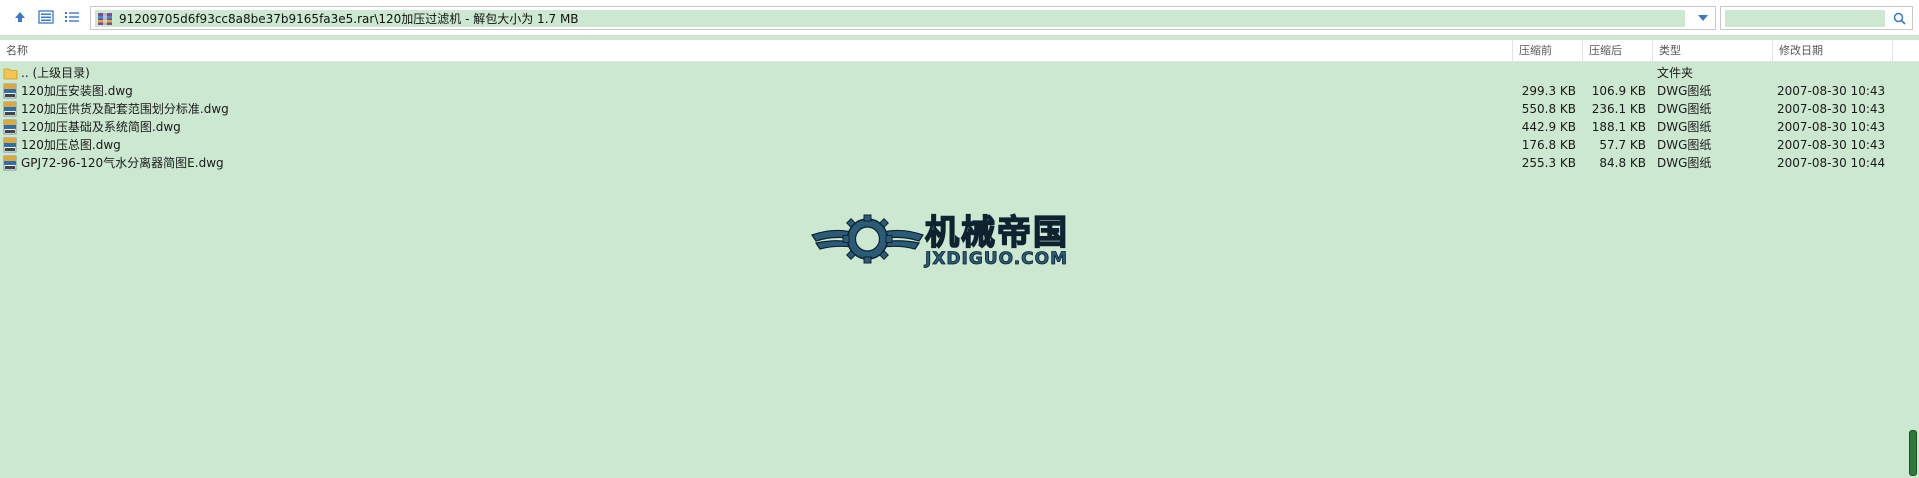 The image size is (1919, 478). I want to click on file-name: 120加压安装图.dwg, so click(77, 91).